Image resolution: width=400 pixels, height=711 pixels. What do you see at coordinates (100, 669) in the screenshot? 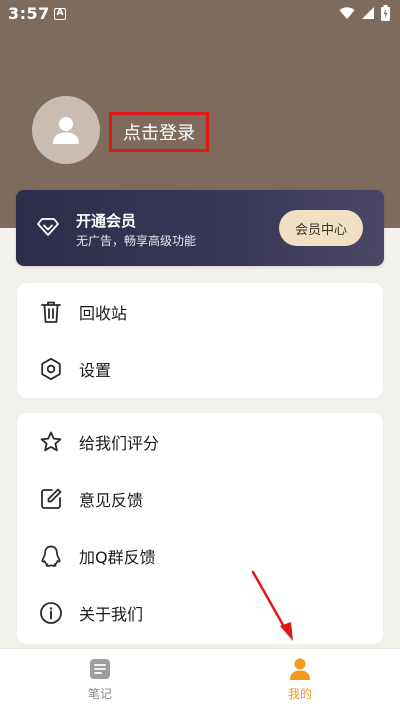
I see `note-icon` at bounding box center [100, 669].